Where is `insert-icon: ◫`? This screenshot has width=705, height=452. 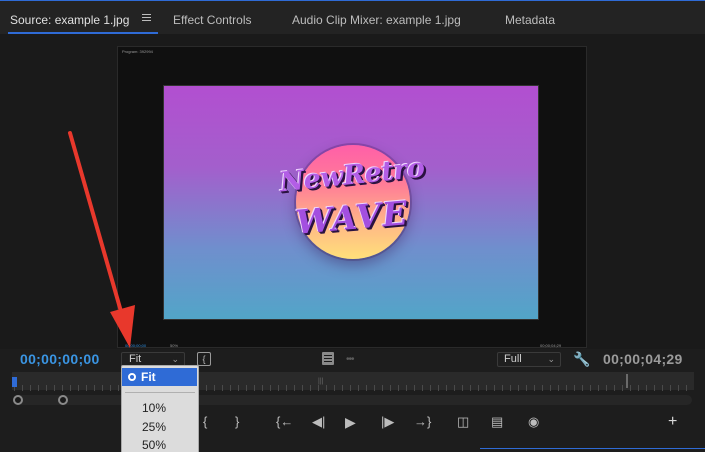
insert-icon: ◫ is located at coordinates (463, 422).